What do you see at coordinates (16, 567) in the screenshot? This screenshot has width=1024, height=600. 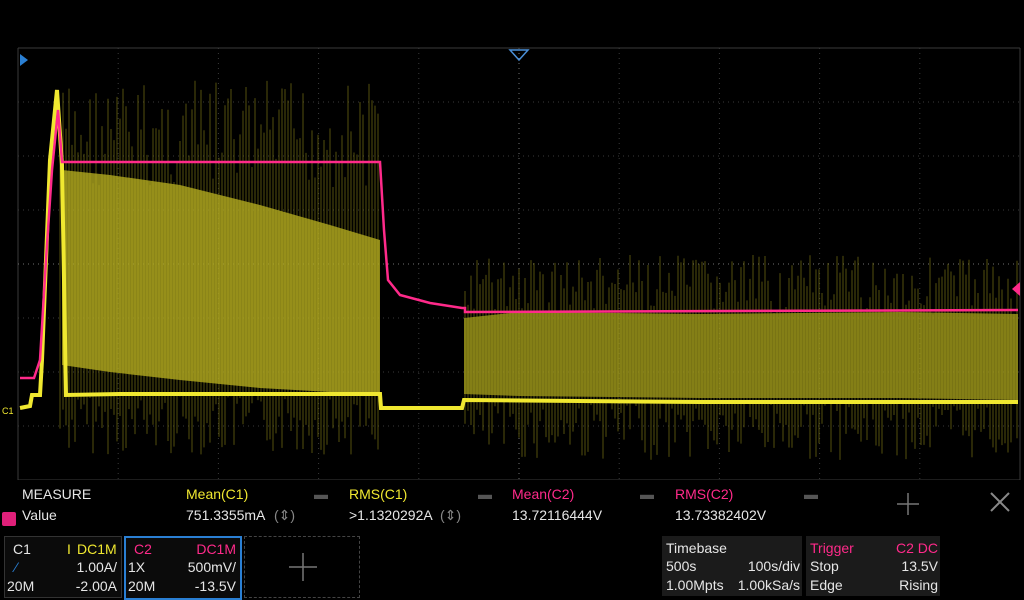 I see `ch1-probe-icon: ⁄` at bounding box center [16, 567].